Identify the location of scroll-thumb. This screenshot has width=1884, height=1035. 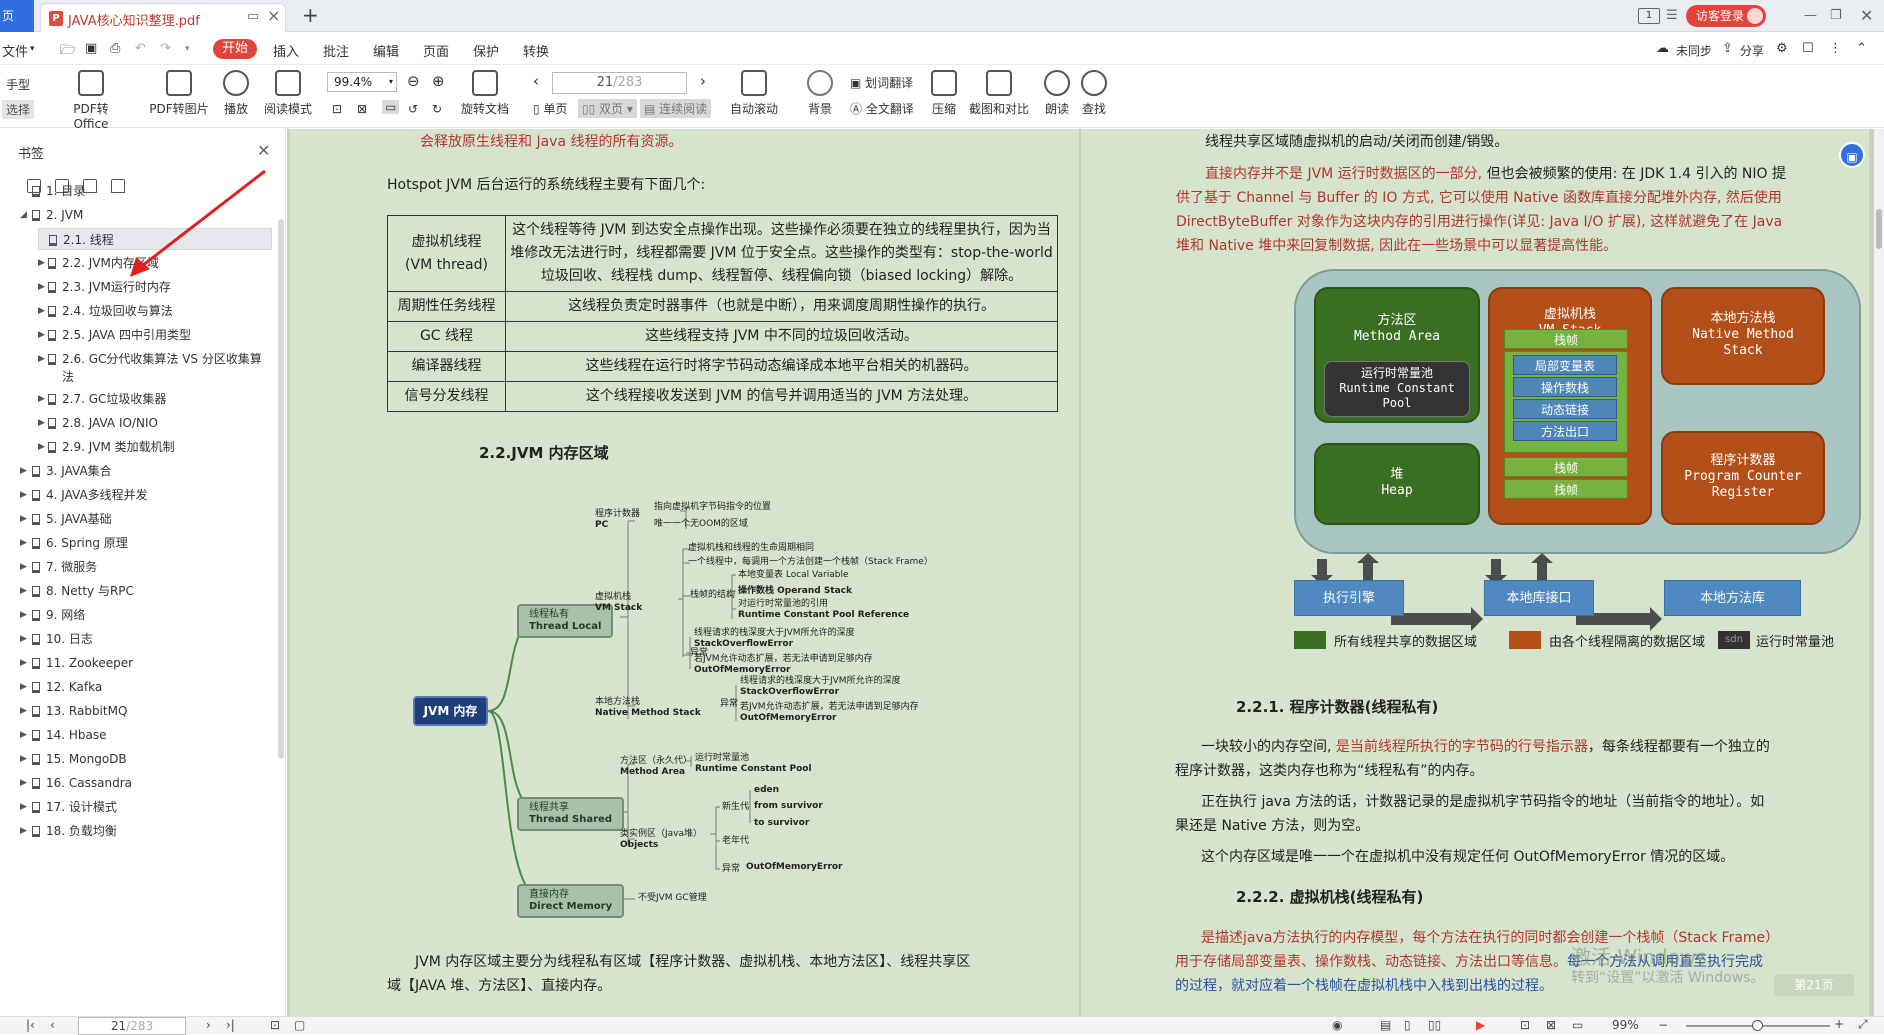
(1879, 229).